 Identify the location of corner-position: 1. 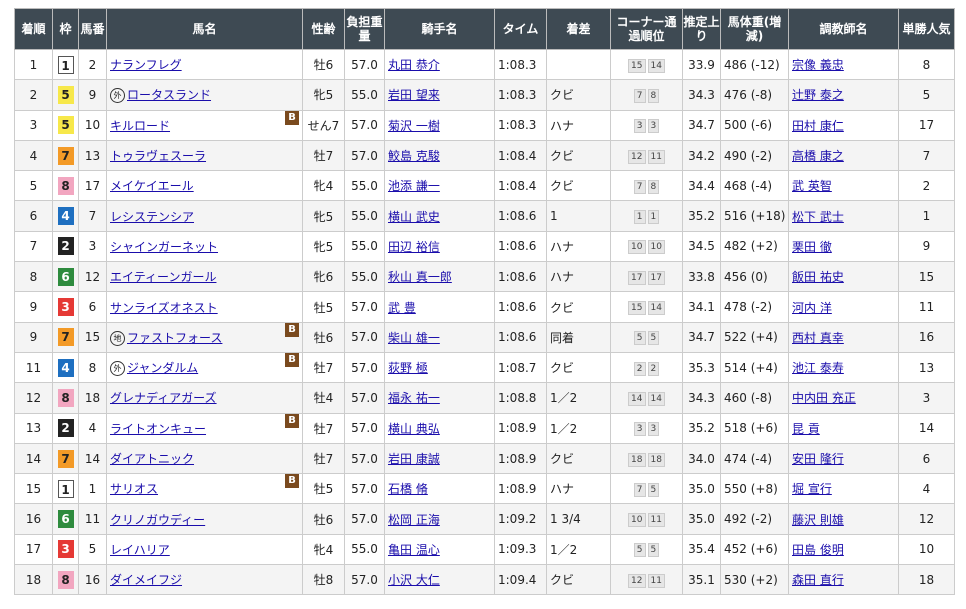
(653, 217).